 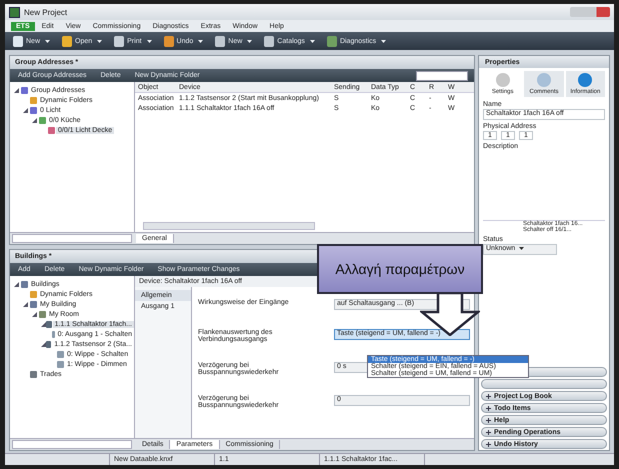 I want to click on window-title: New Project, so click(x=46, y=12).